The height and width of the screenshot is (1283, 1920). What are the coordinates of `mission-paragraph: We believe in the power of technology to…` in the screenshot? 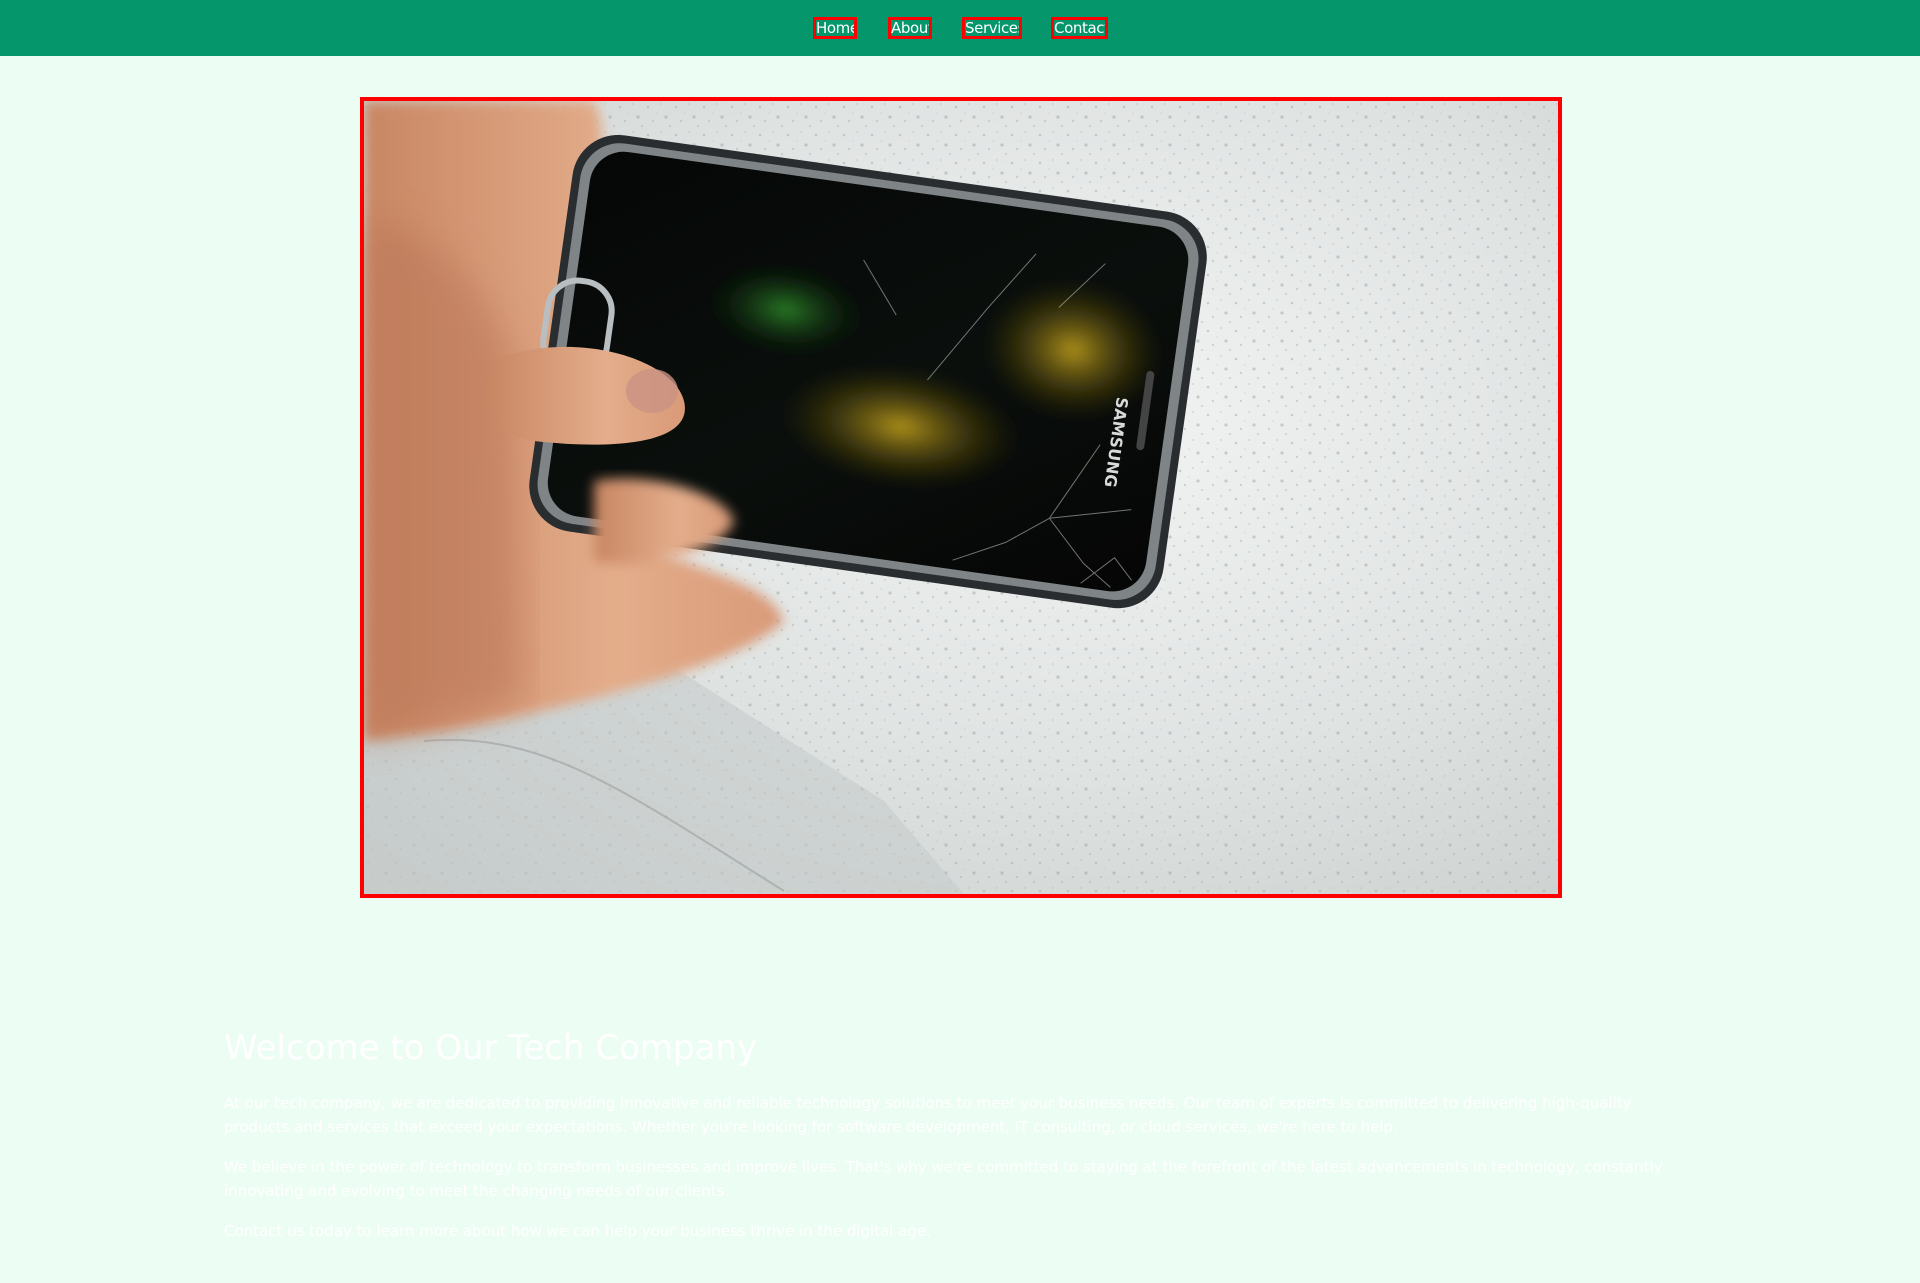 It's located at (943, 1179).